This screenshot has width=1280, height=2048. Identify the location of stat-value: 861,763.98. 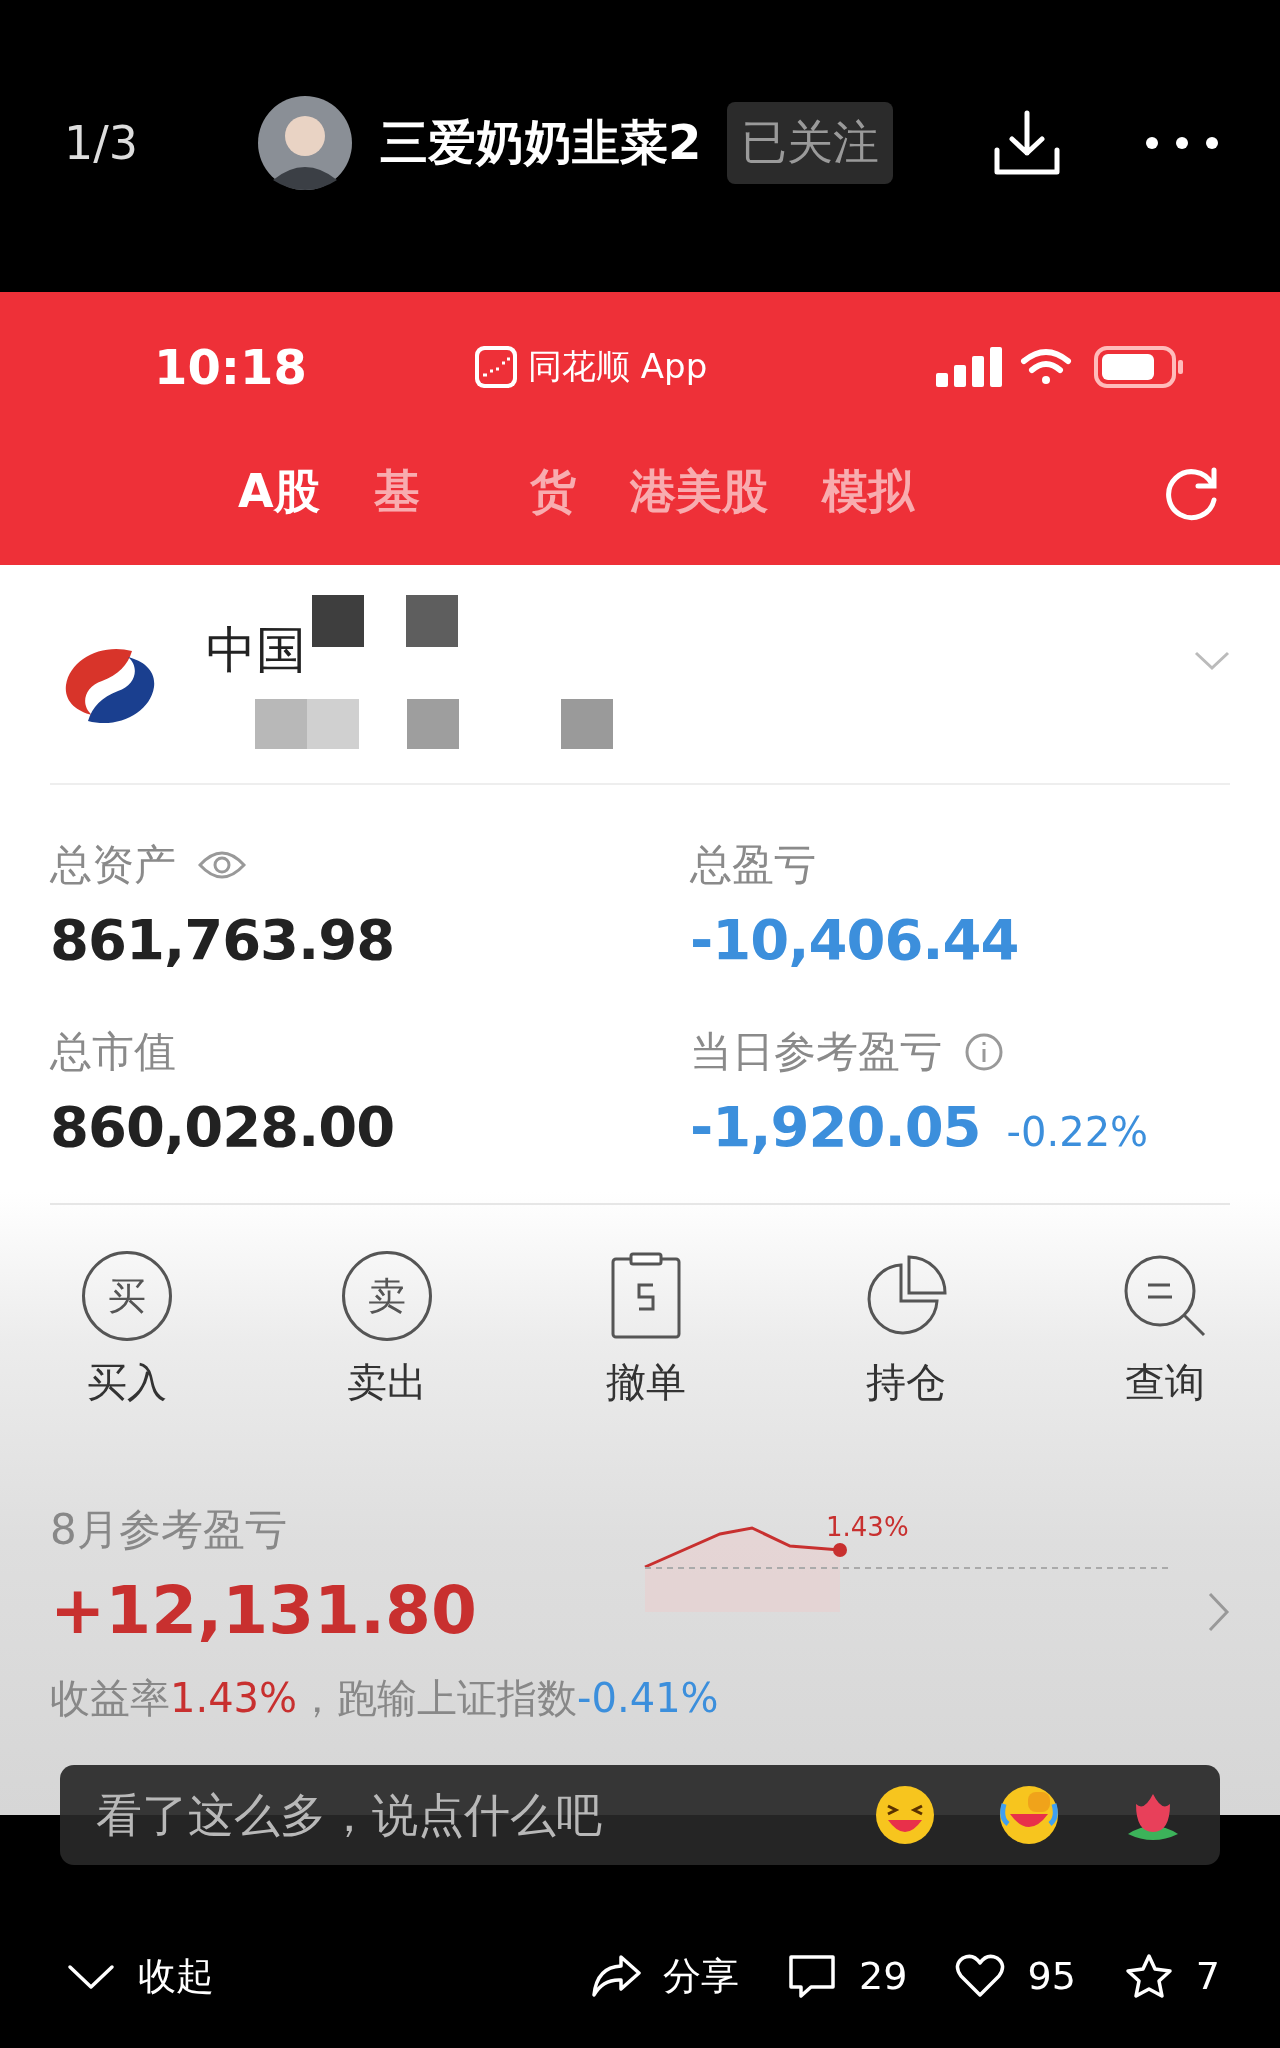
(222, 939).